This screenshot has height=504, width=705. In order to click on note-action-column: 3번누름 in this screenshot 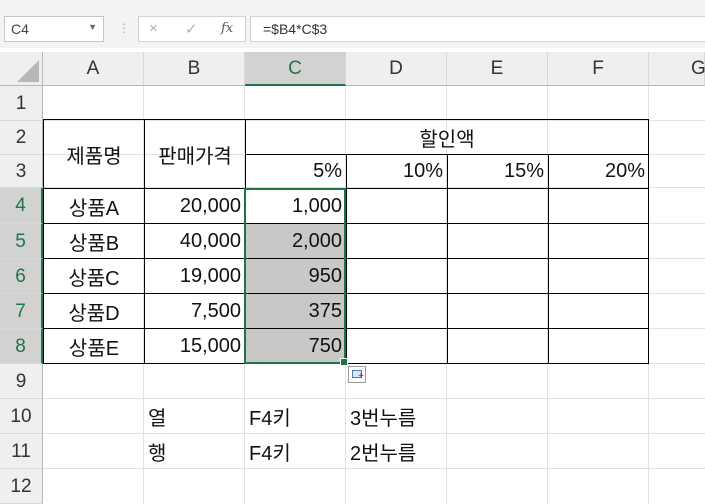, I will do `click(396, 416)`.